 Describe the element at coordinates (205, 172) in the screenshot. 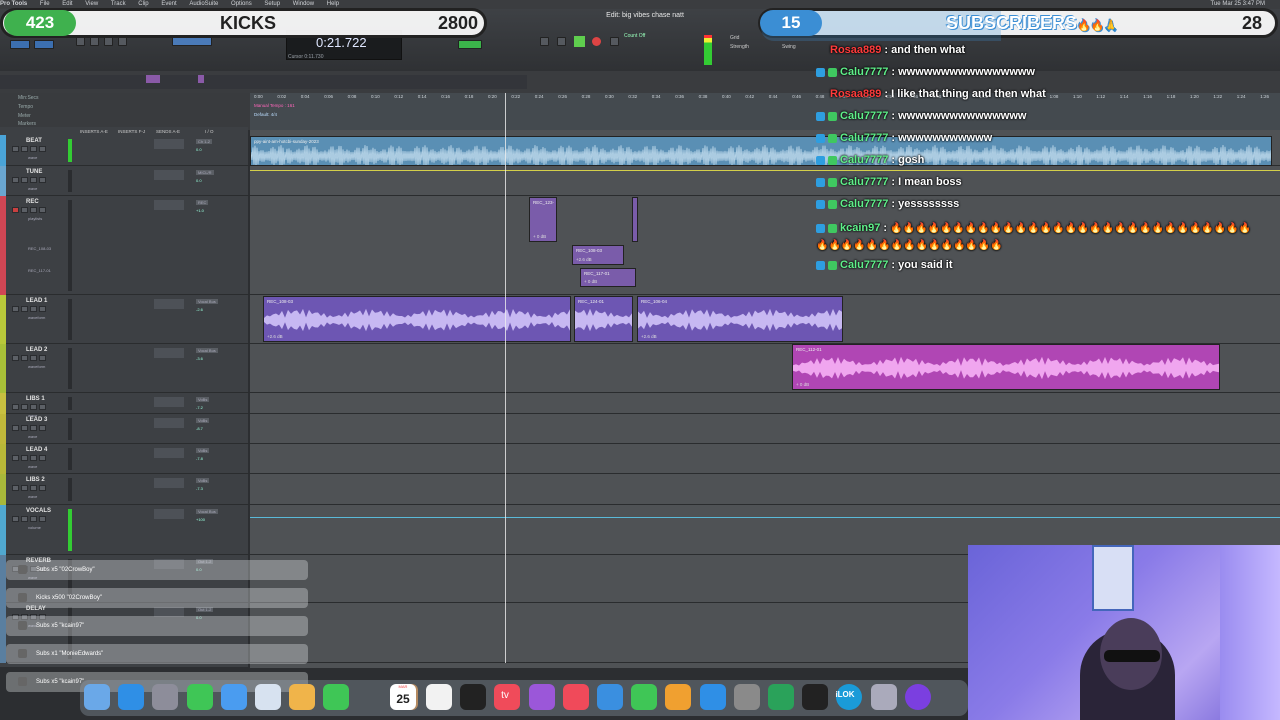

I see `output-selector: MICL/R` at that location.